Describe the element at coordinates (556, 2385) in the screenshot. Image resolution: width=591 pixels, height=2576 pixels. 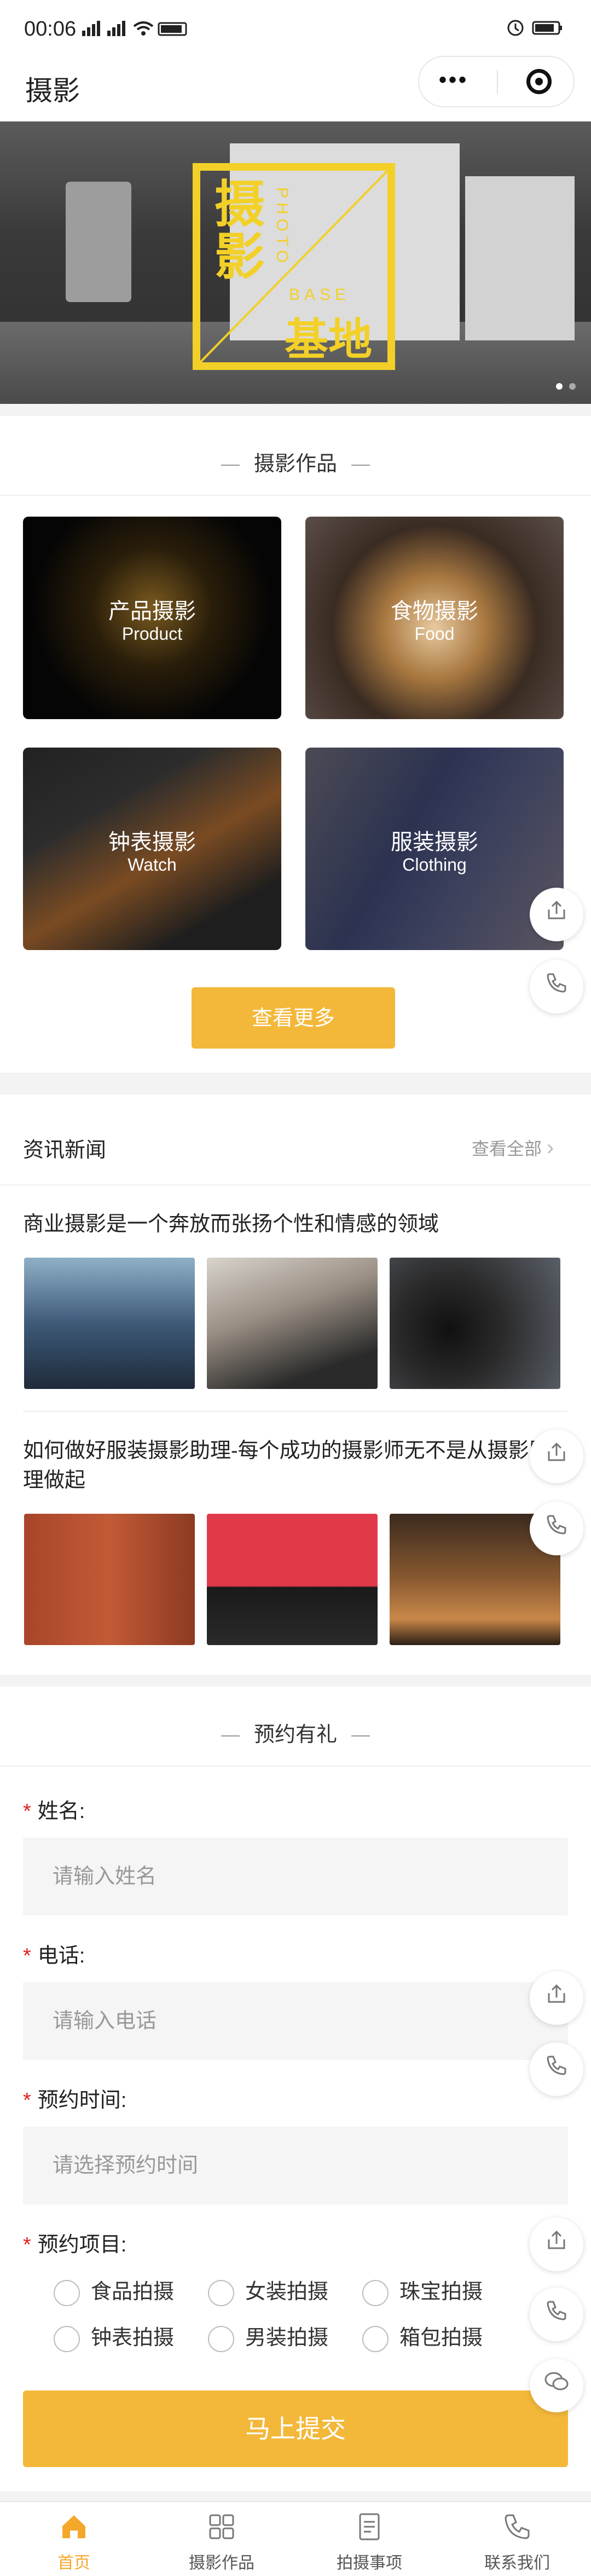
I see `wechat-chat-icon` at that location.